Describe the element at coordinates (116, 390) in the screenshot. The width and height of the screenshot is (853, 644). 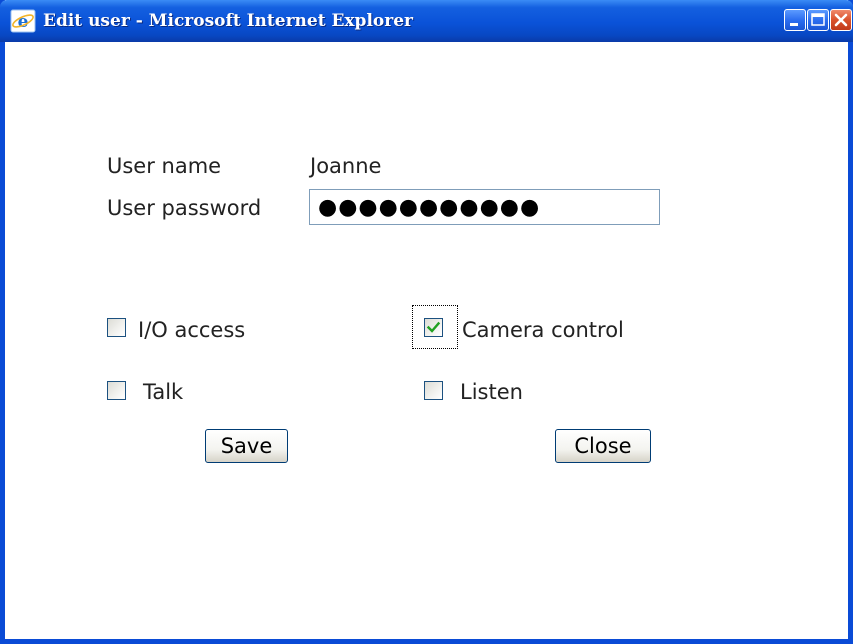
I see `talk-checkbox` at that location.